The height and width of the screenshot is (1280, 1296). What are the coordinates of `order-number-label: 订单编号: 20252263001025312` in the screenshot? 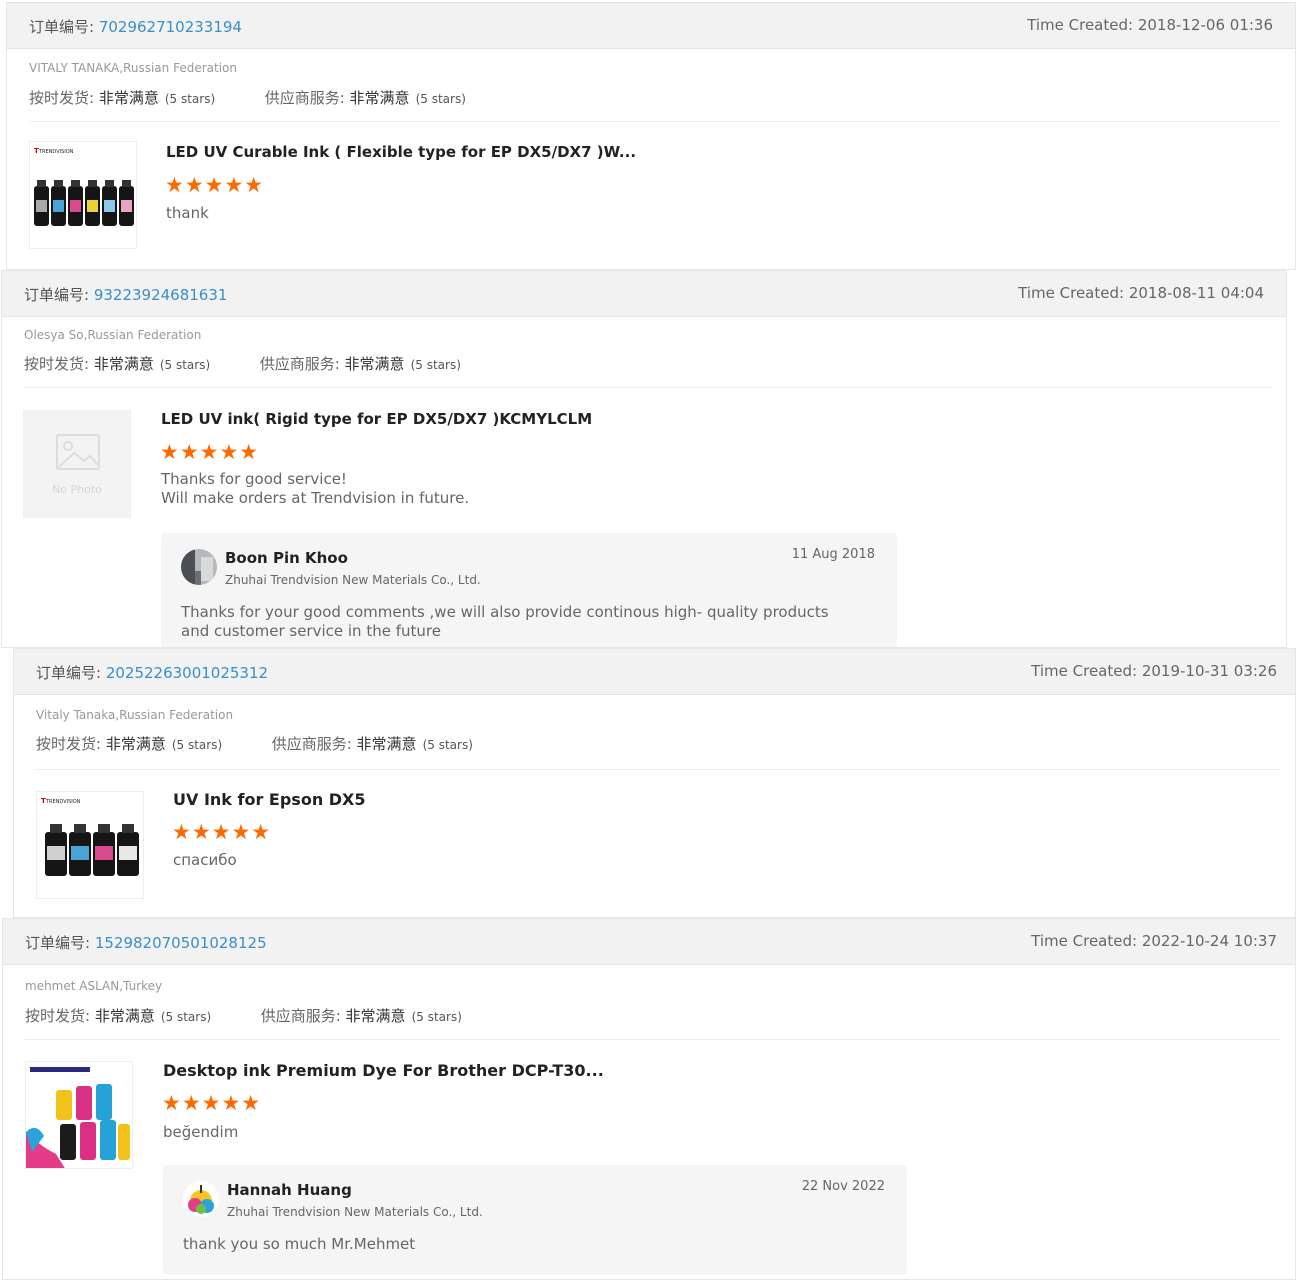 It's located at (152, 672).